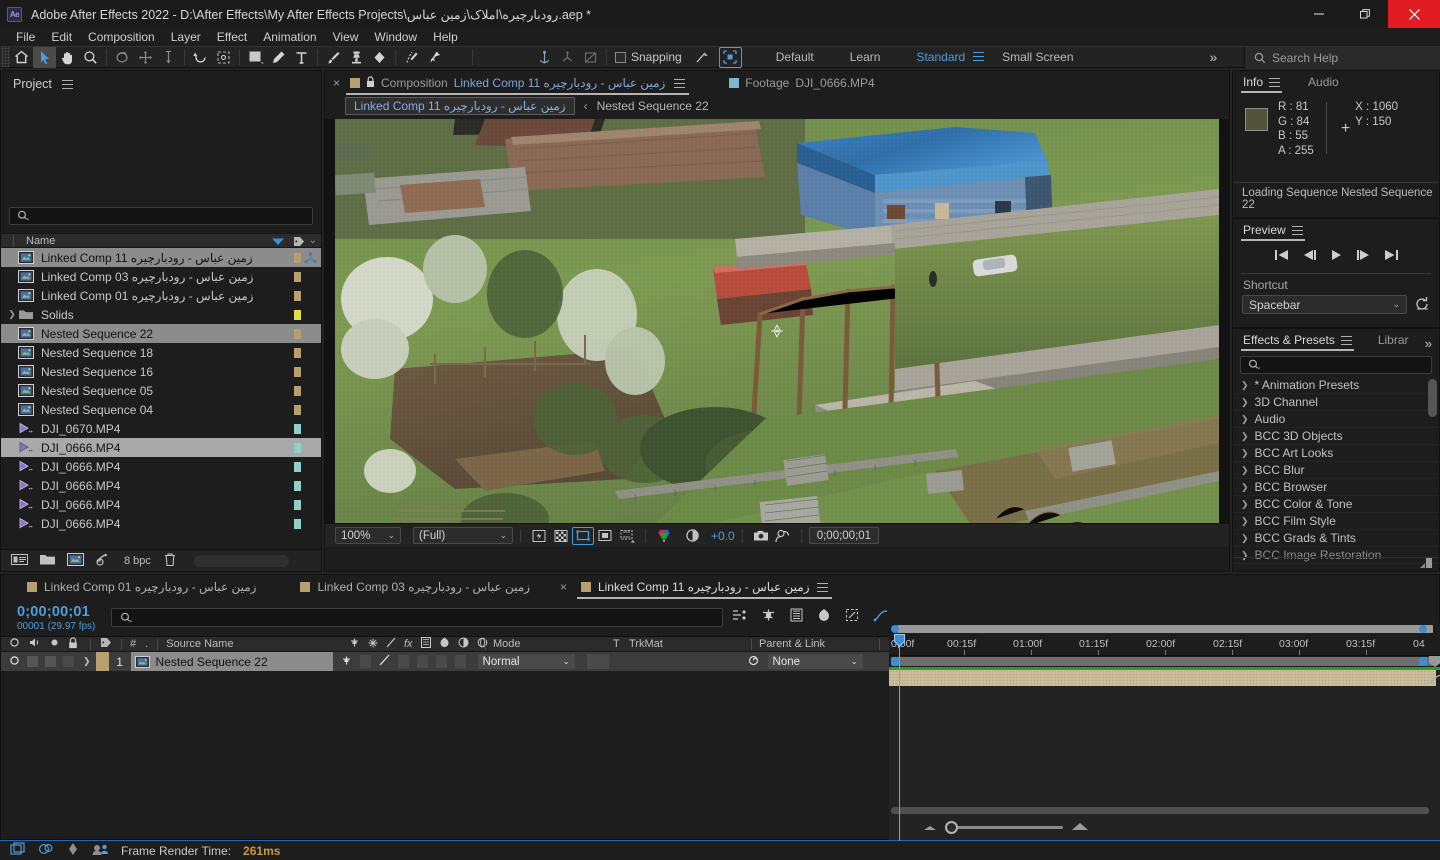 The width and height of the screenshot is (1440, 860). Describe the element at coordinates (815, 661) in the screenshot. I see `layer-parent-dropdown: None ⌄` at that location.